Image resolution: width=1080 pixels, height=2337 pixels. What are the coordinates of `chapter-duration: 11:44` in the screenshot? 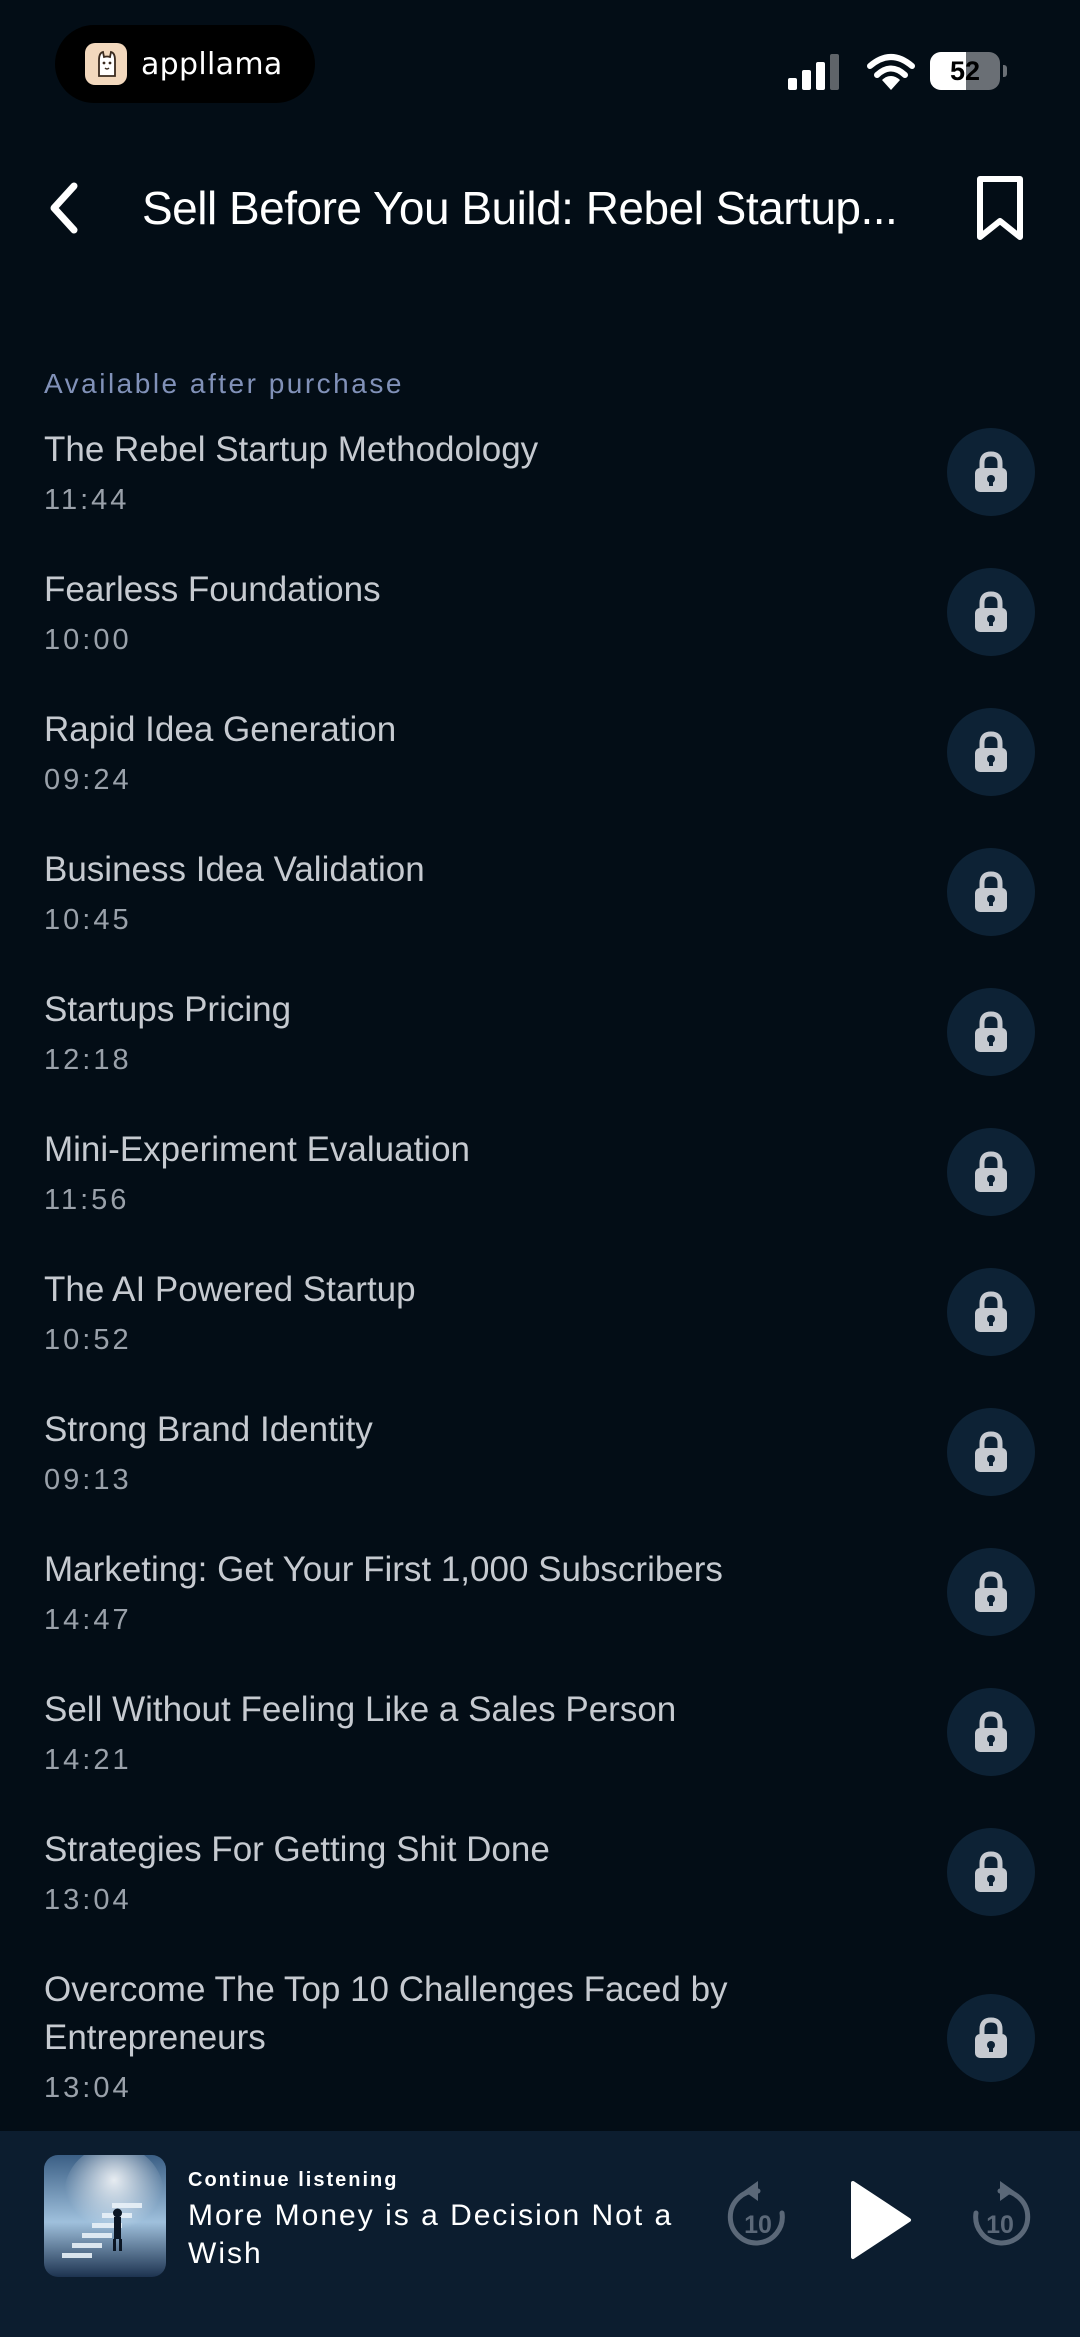 It's located at (87, 500).